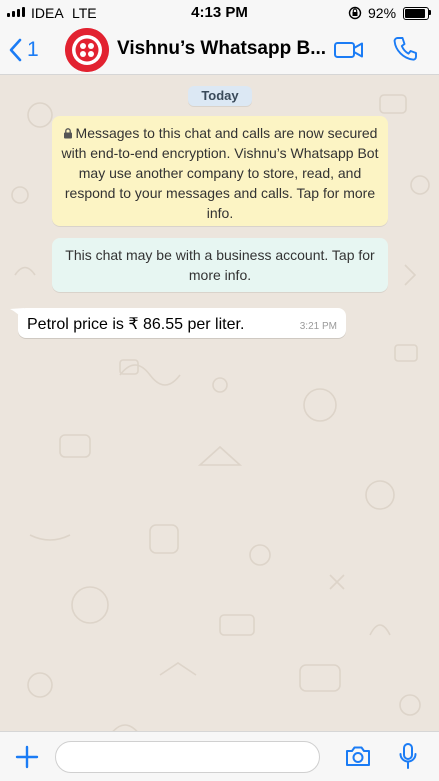 The image size is (439, 781). I want to click on message-input-bar, so click(219, 756).